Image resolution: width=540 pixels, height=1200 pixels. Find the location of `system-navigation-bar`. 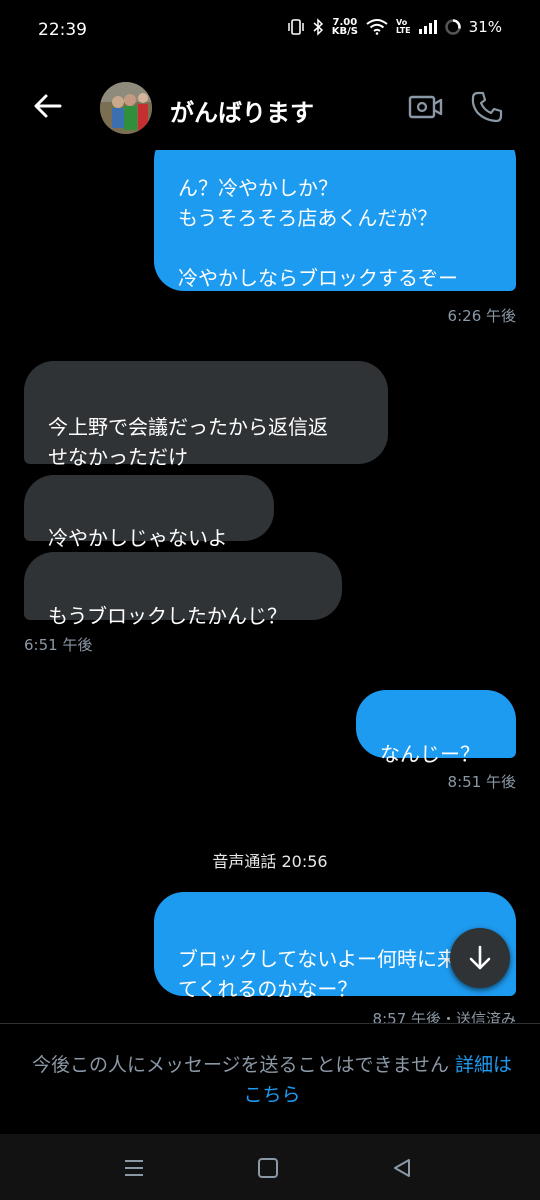

system-navigation-bar is located at coordinates (270, 1167).